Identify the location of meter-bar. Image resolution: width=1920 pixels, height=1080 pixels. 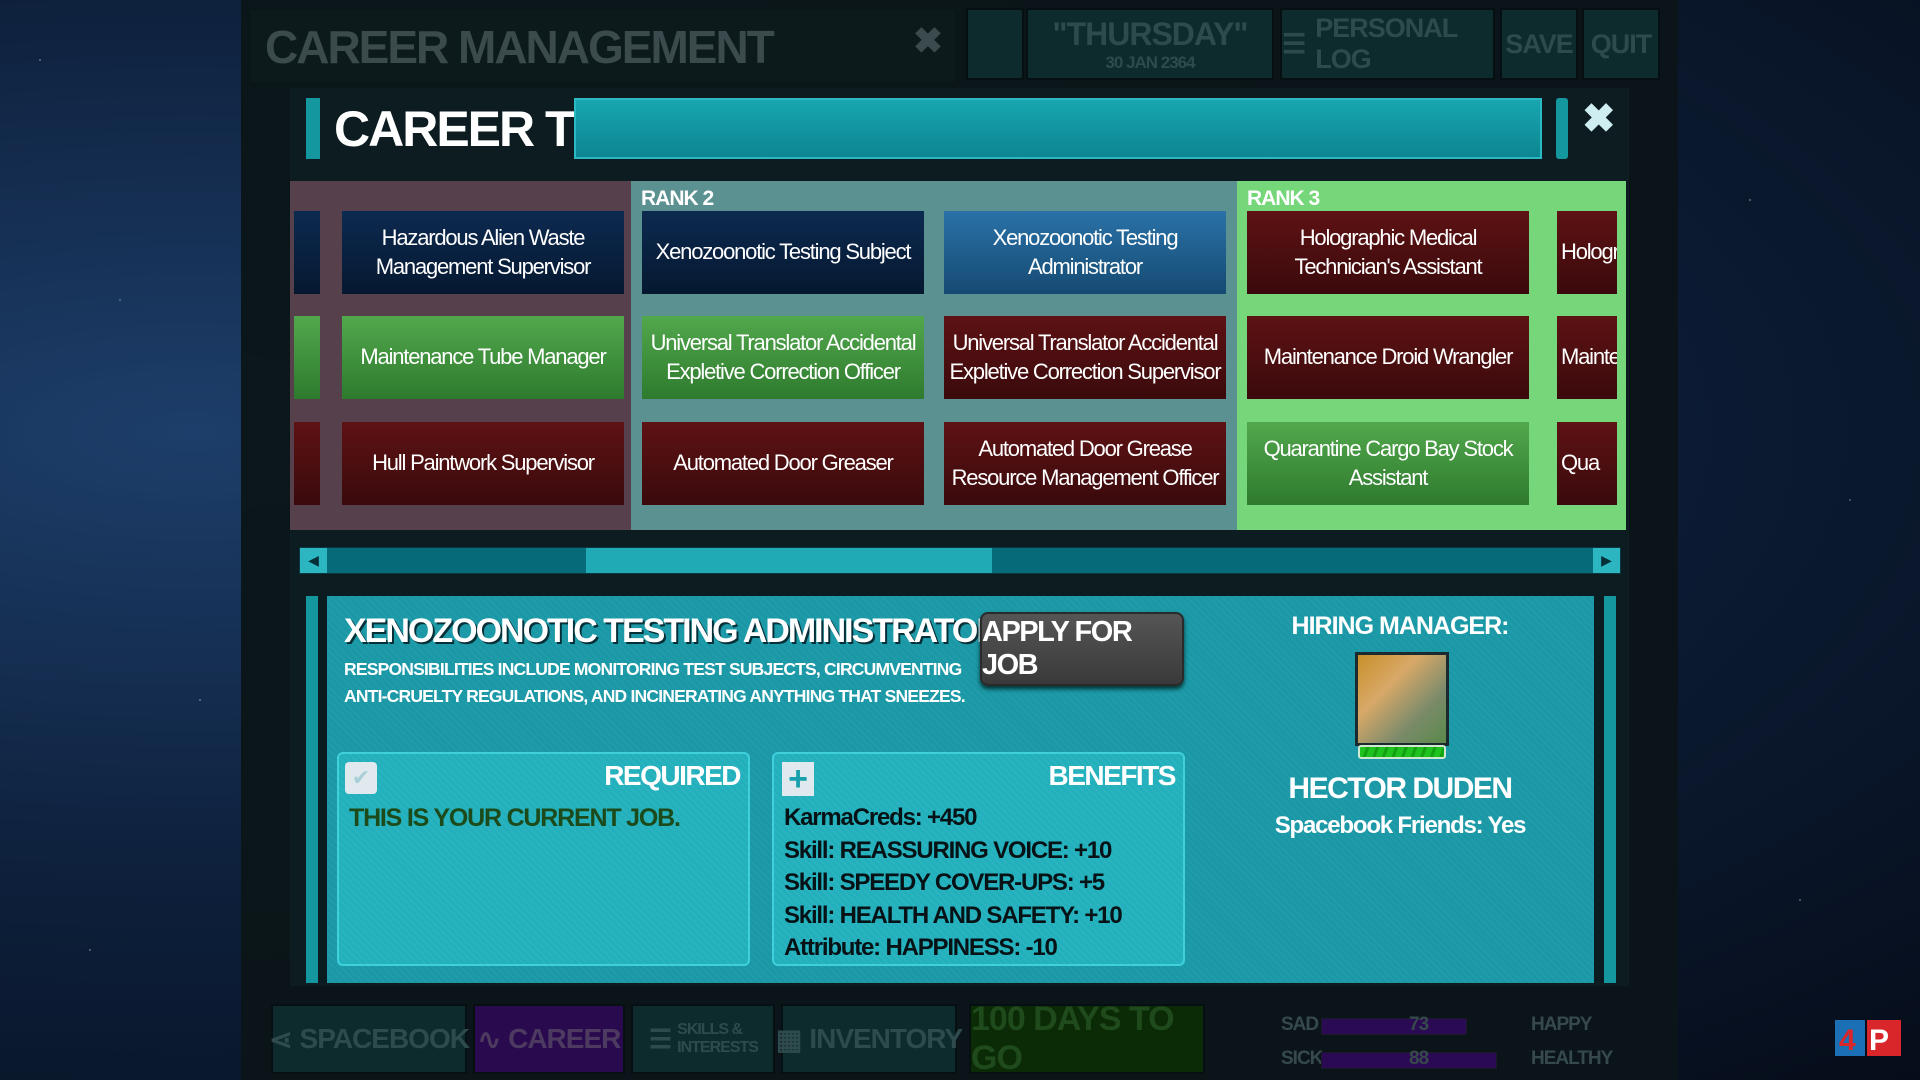
(1394, 1026).